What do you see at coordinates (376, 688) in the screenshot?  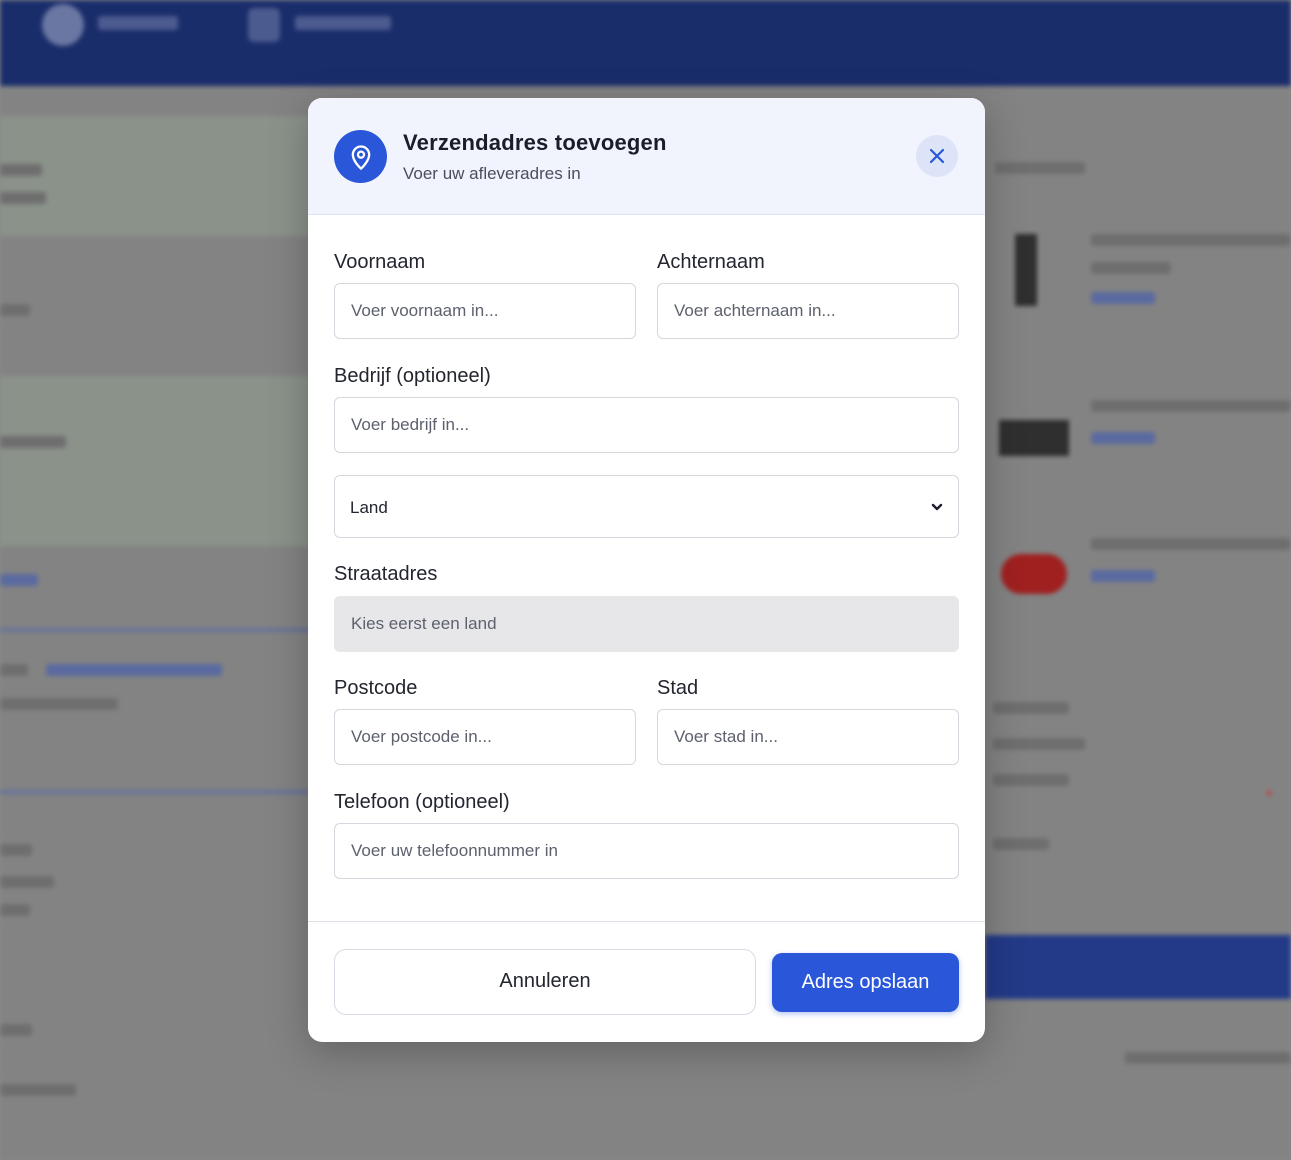 I see `postcode-label: Postcode` at bounding box center [376, 688].